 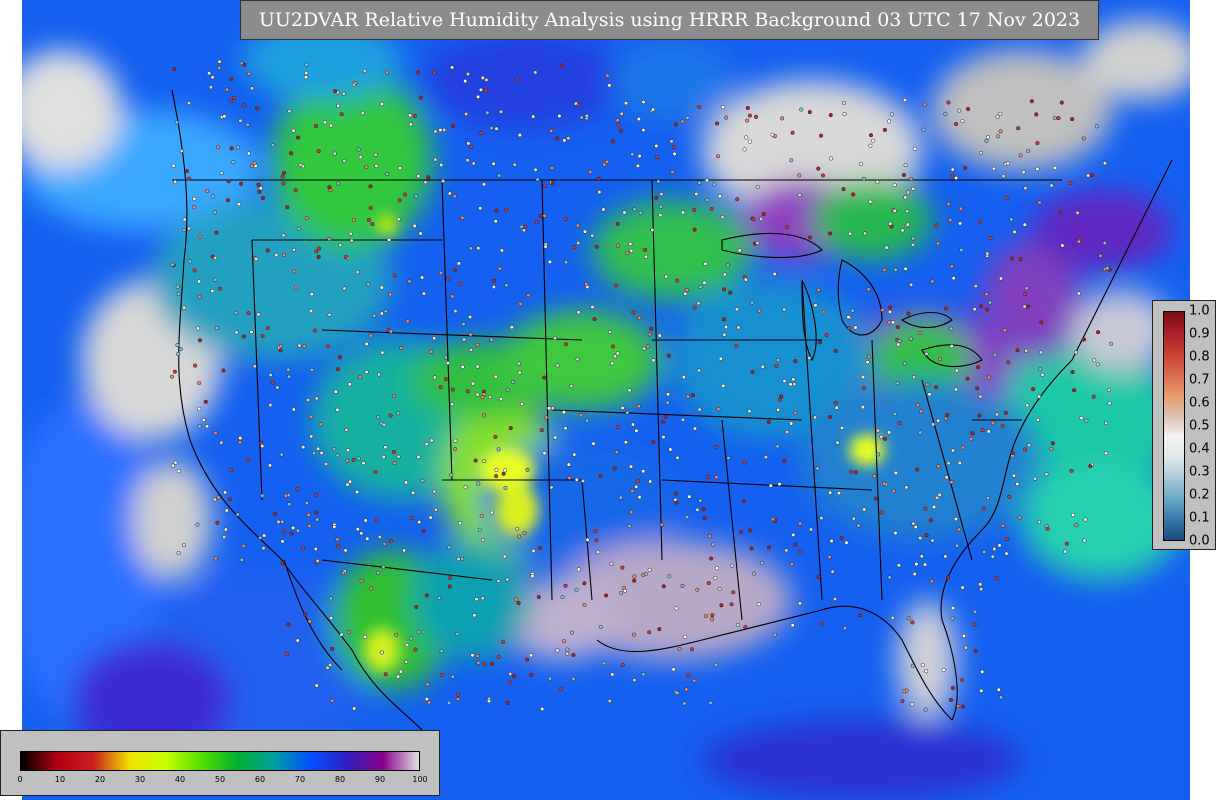 What do you see at coordinates (20, 779) in the screenshot?
I see `rh-tick-label: 0` at bounding box center [20, 779].